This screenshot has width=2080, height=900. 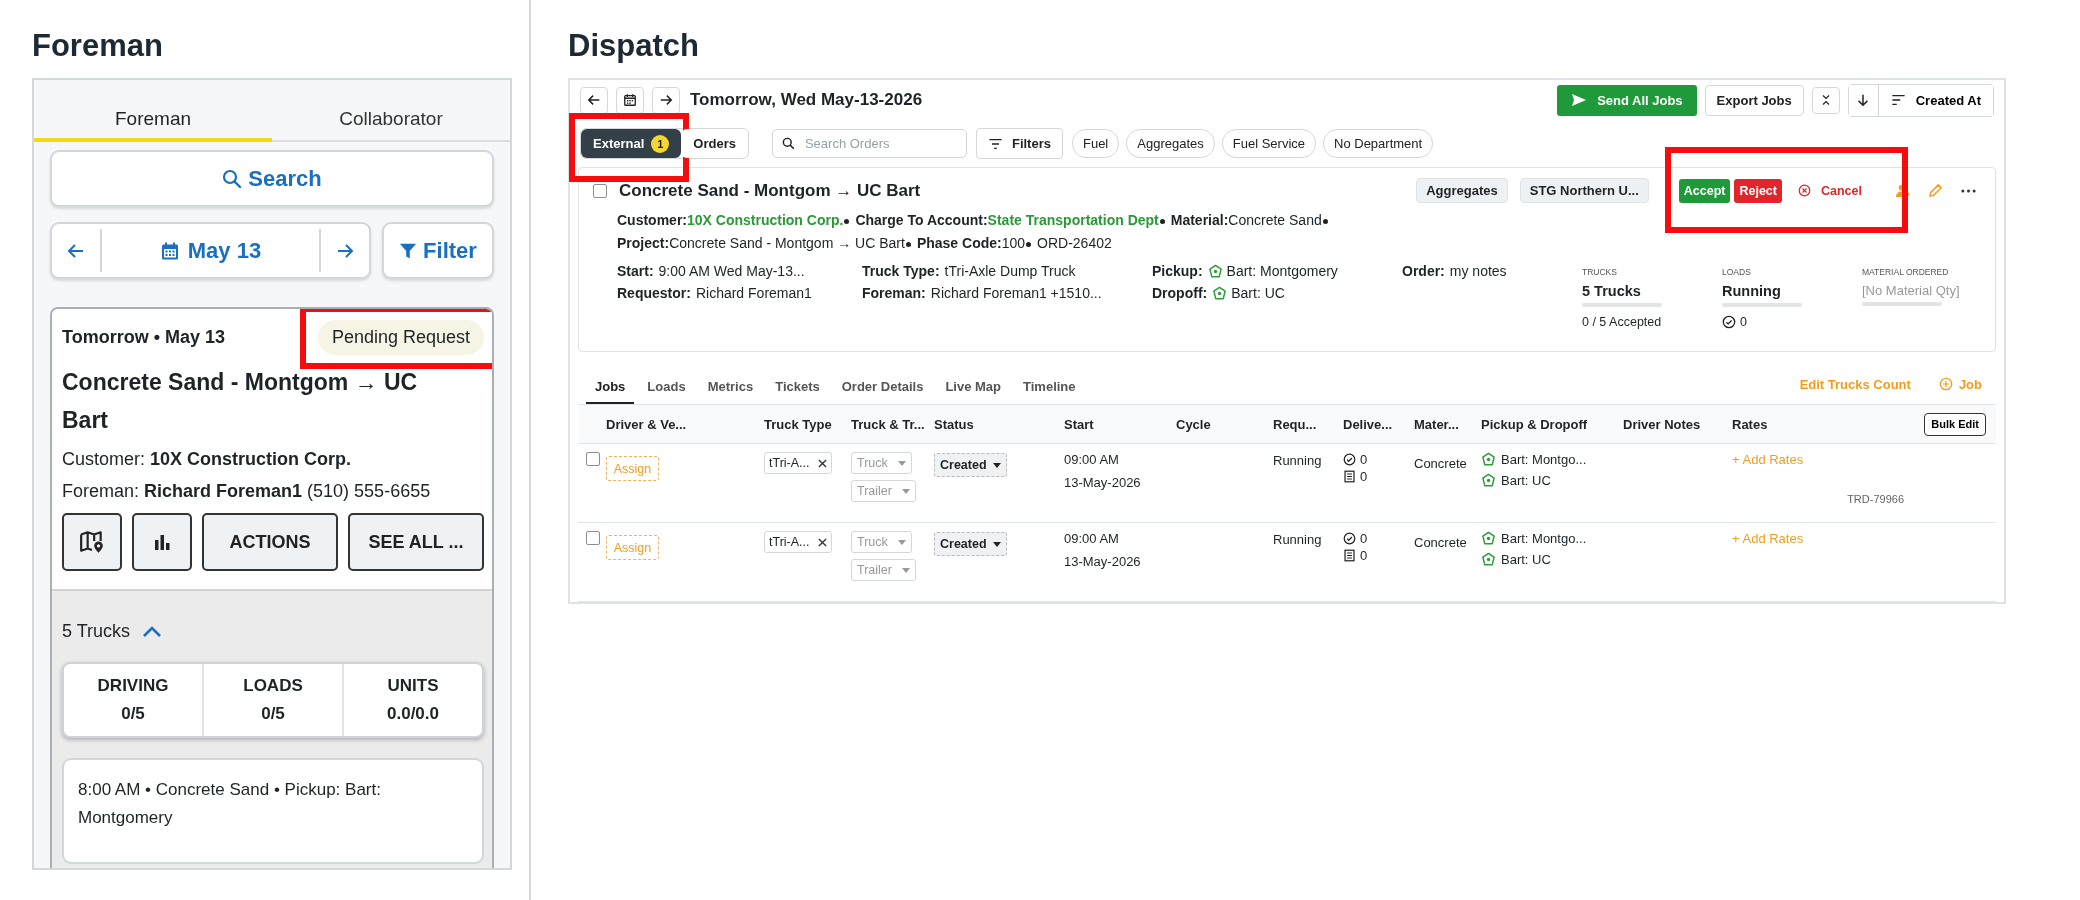 I want to click on stat-note: 0, so click(x=1781, y=322).